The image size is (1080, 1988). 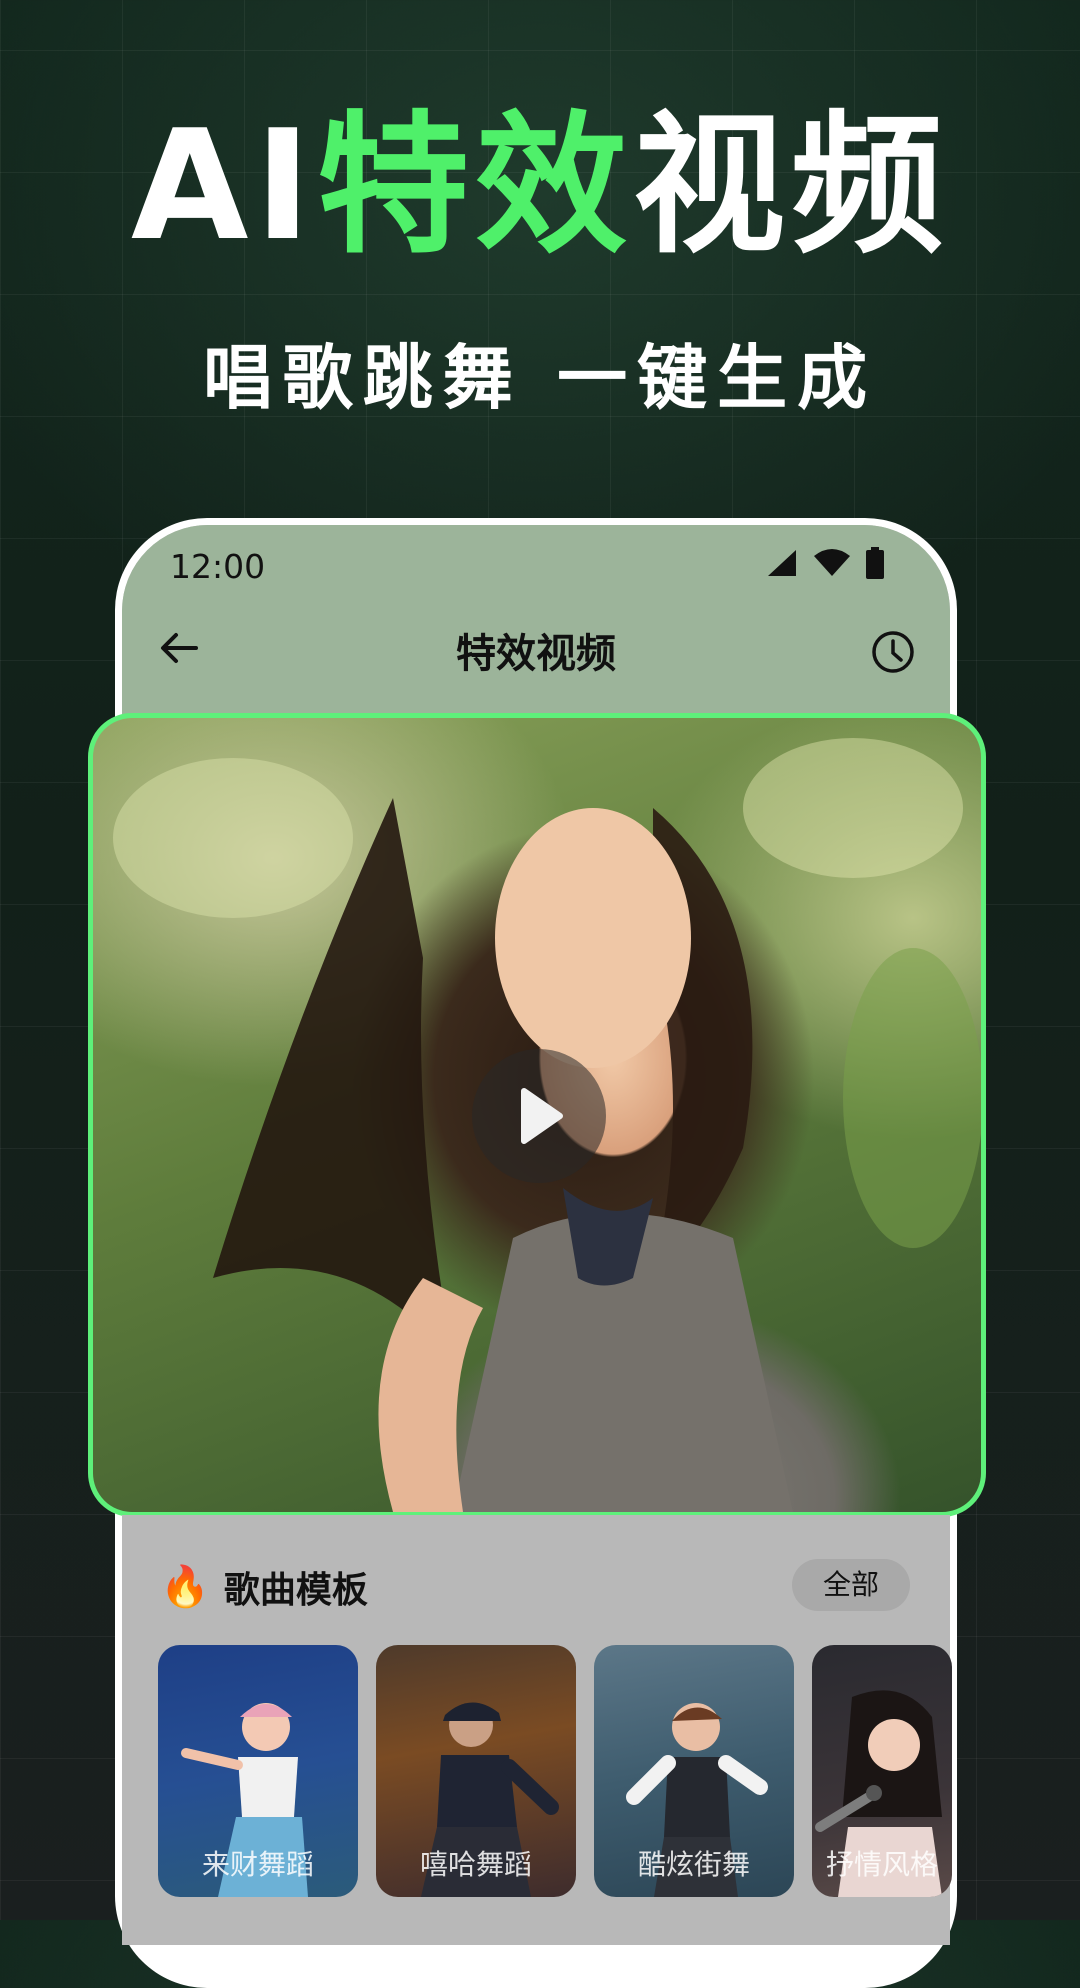 What do you see at coordinates (258, 1771) in the screenshot?
I see `template-card: 来财舞蹈` at bounding box center [258, 1771].